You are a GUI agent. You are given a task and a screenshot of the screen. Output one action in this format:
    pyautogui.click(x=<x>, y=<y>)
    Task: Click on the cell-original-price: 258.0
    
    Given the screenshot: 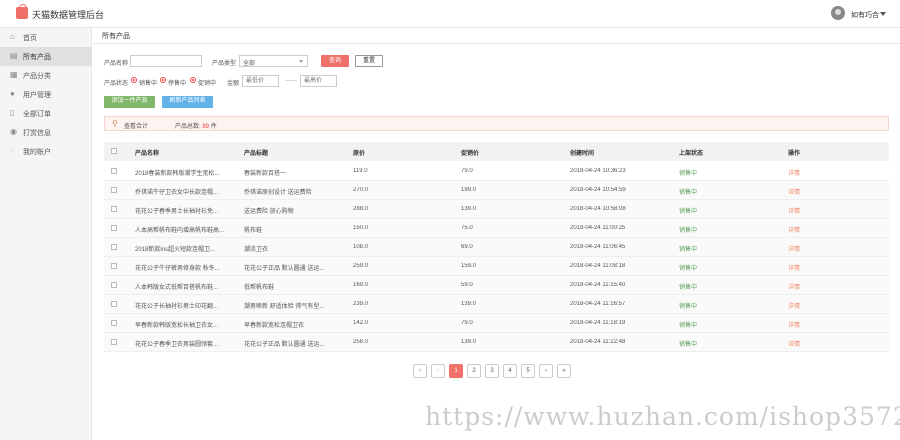 What is the action you would take?
    pyautogui.click(x=361, y=342)
    